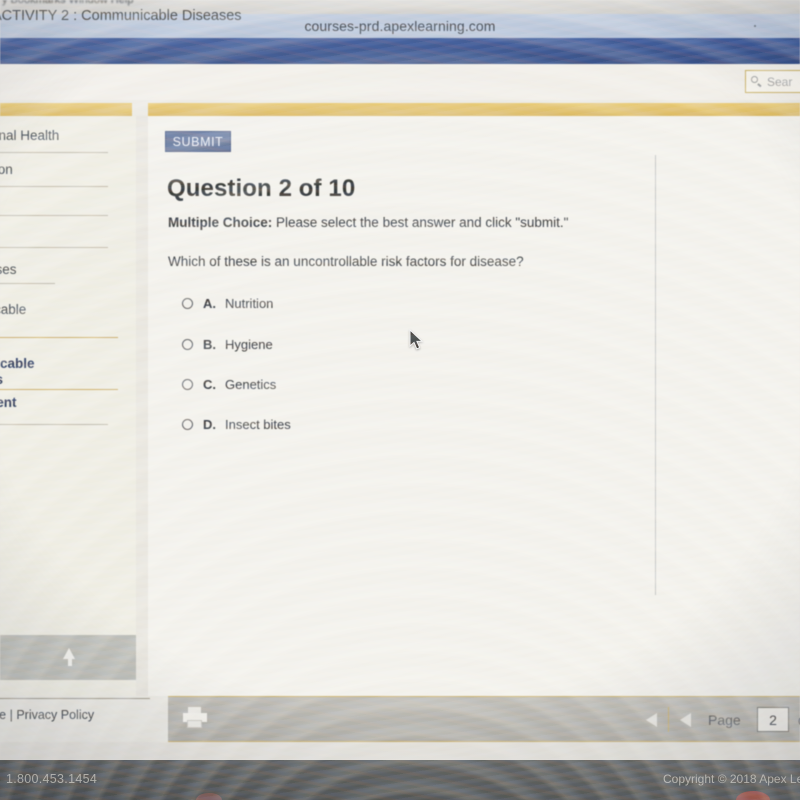  Describe the element at coordinates (187, 424) in the screenshot. I see `radio-button-d` at that location.